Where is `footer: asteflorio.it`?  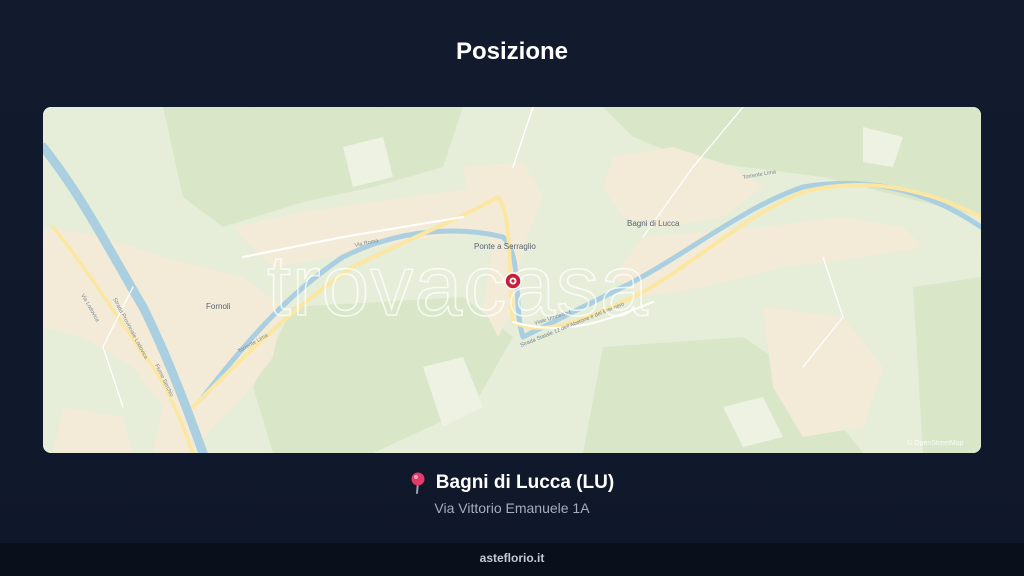 footer: asteflorio.it is located at coordinates (512, 559).